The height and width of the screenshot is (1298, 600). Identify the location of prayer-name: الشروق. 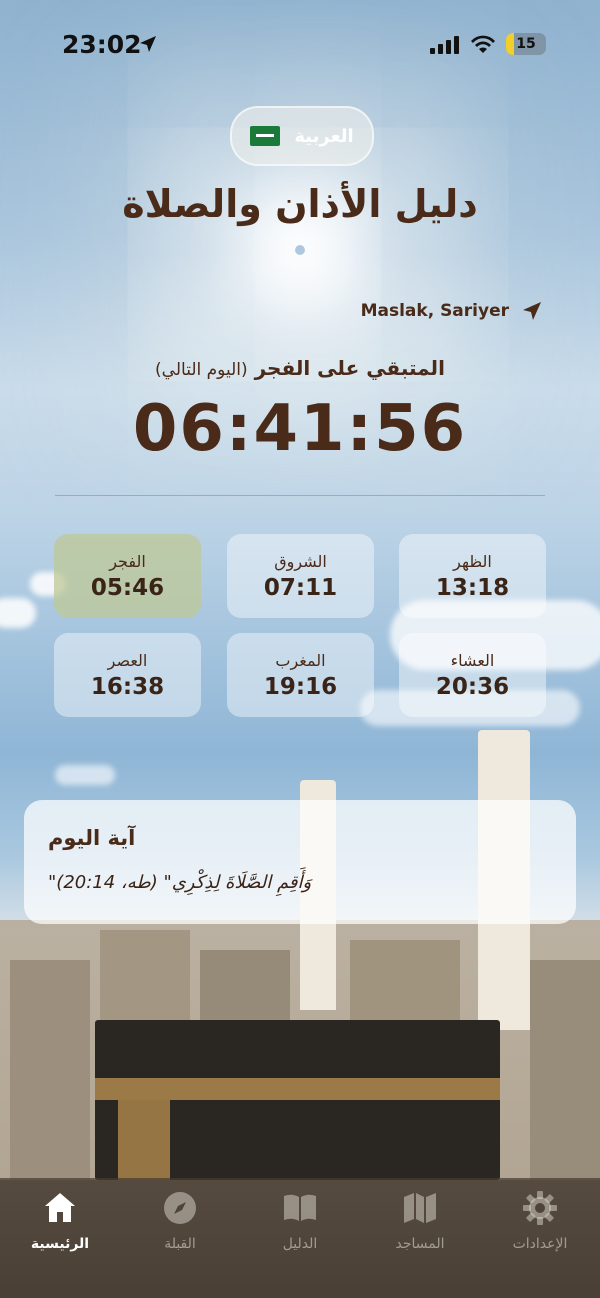
(300, 561).